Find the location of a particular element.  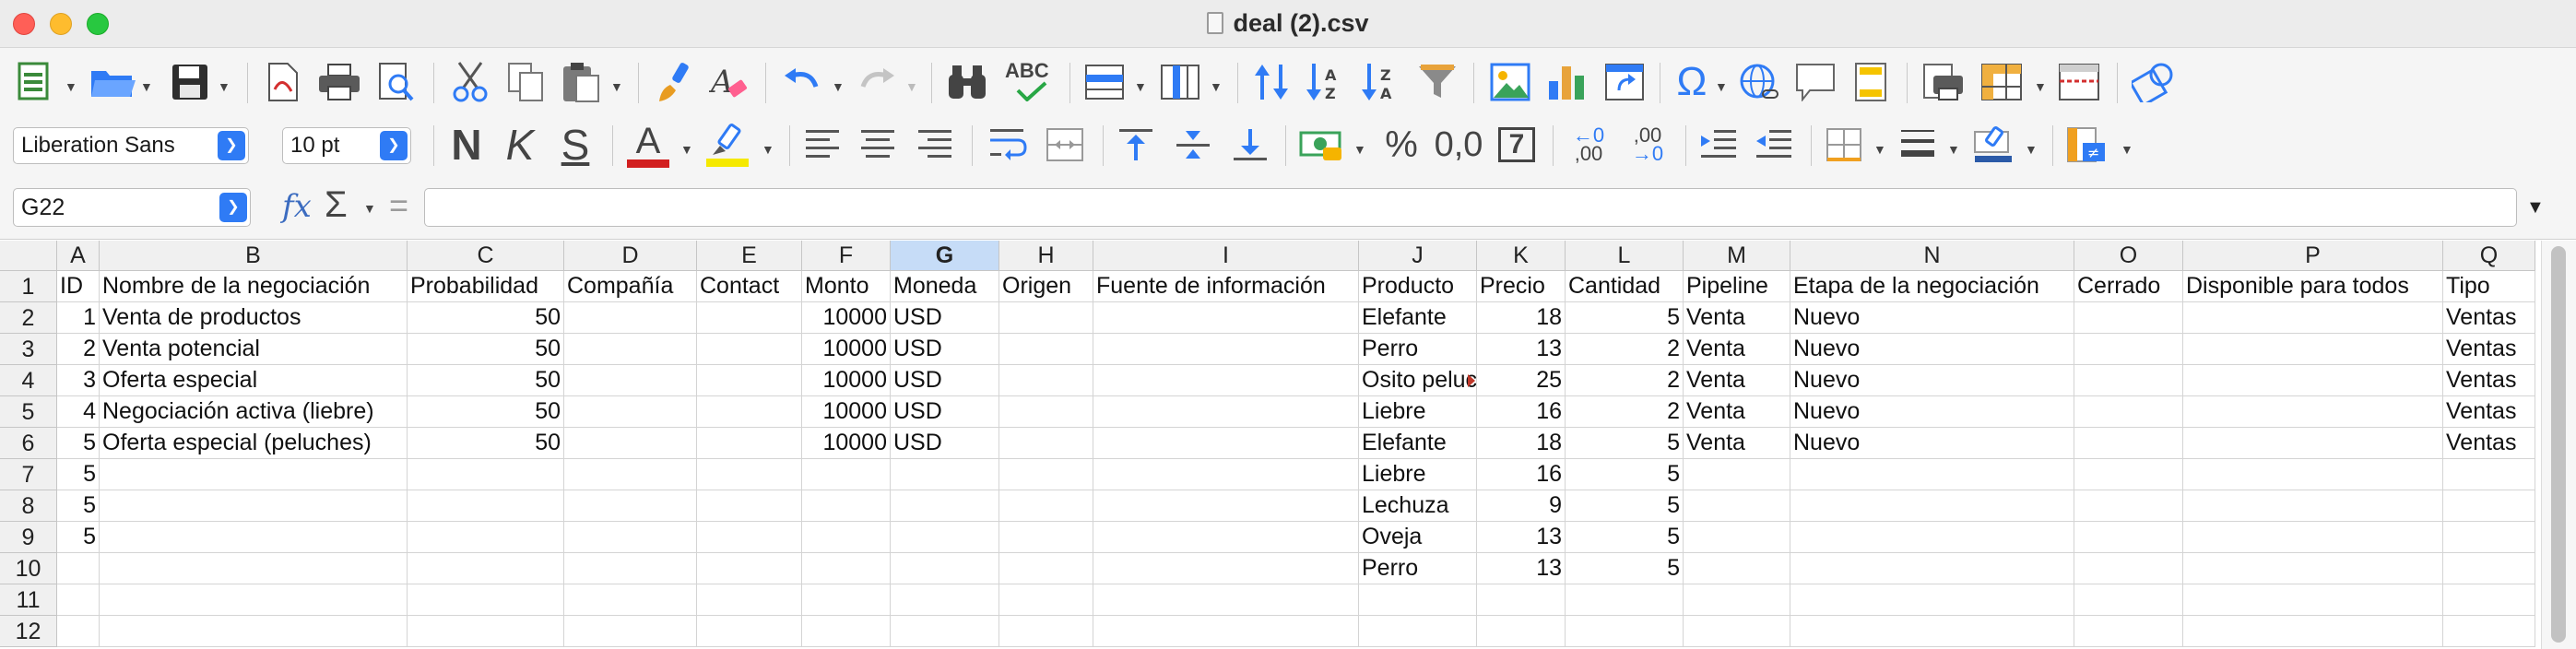

number-format-button: 0,0 is located at coordinates (1458, 145).